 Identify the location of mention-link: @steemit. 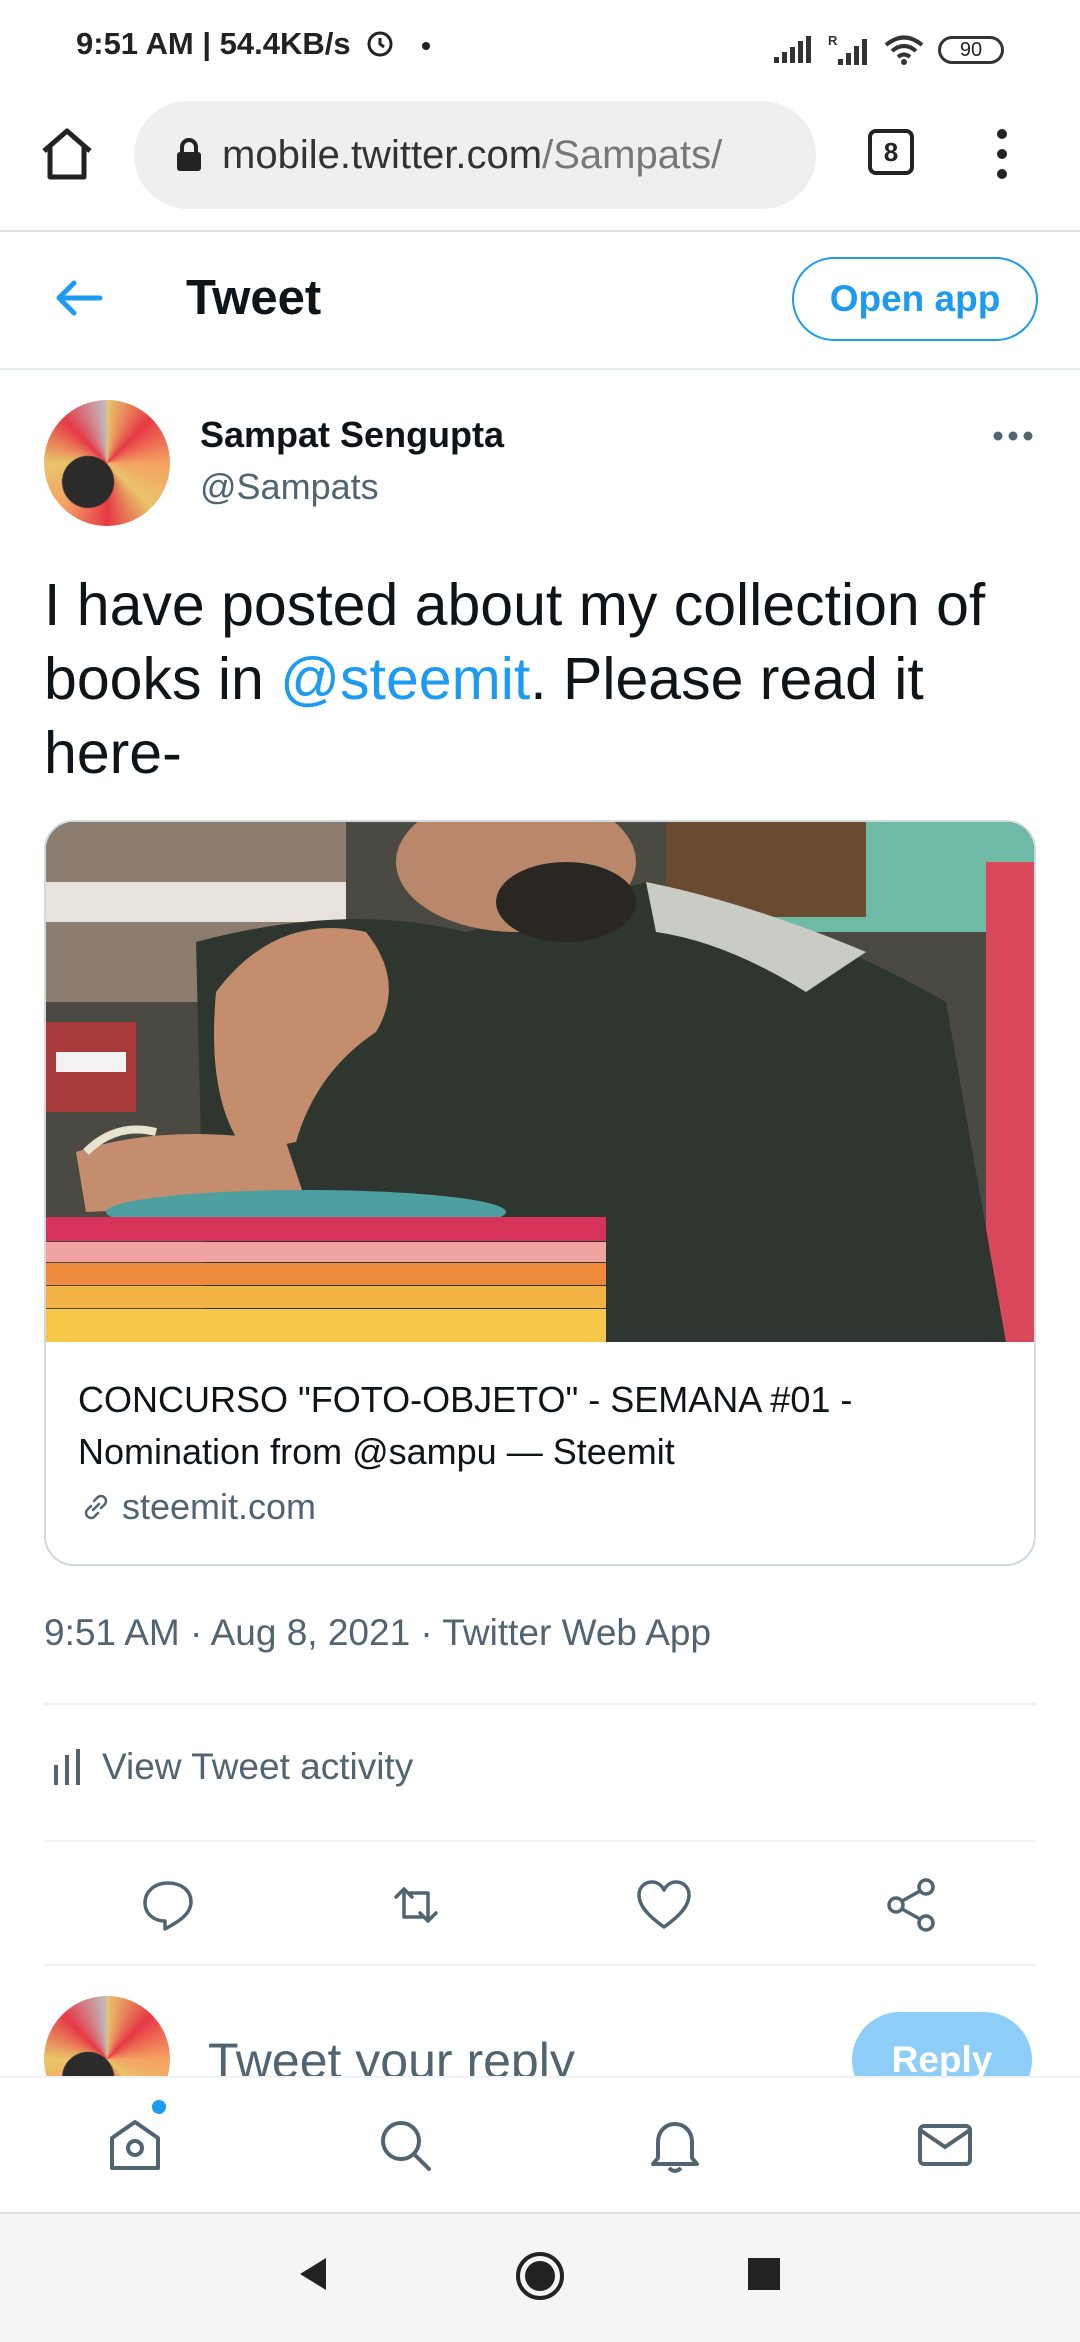
(405, 679).